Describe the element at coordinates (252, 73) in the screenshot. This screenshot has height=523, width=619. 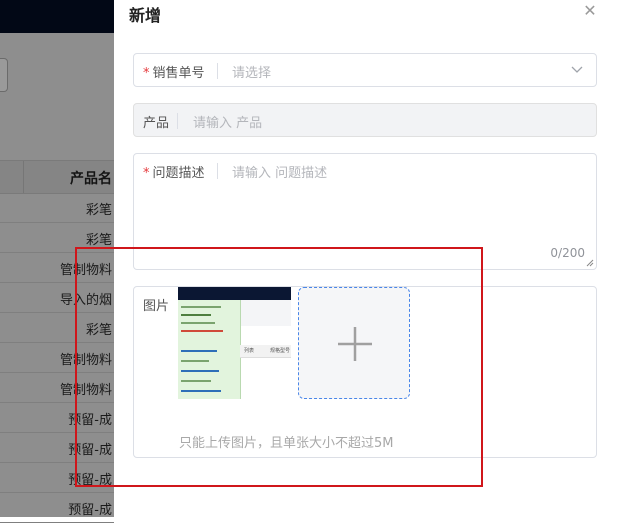
I see `sales-order-placeholder: 请选择` at that location.